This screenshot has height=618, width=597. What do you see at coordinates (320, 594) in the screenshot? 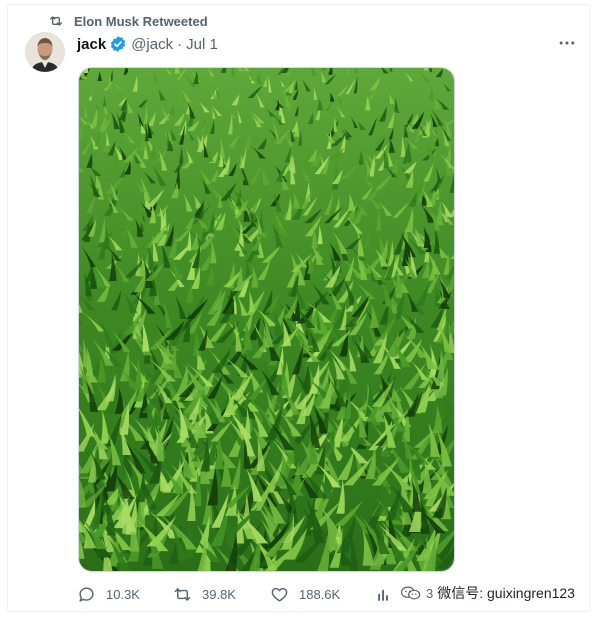
I see `like-count: 188.6K` at bounding box center [320, 594].